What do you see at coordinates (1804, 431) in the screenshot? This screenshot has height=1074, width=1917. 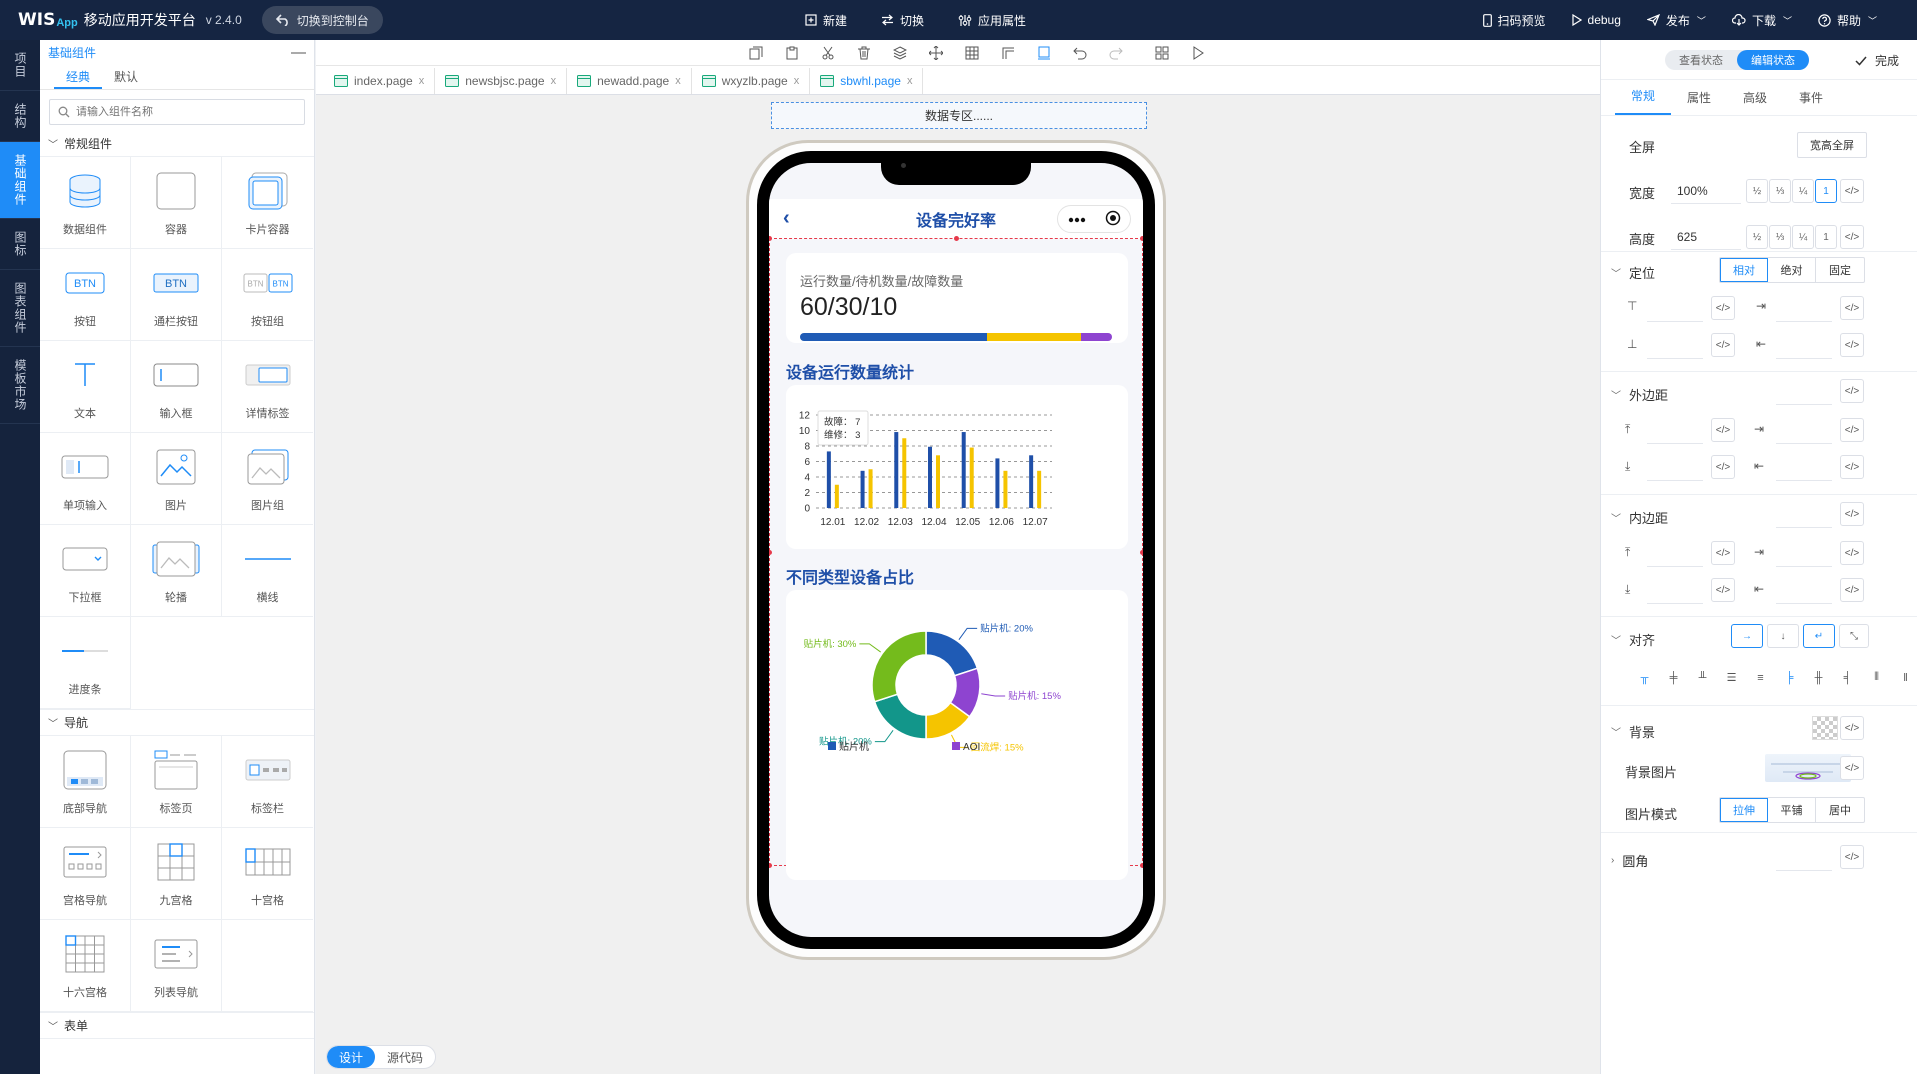 I see `margin-right-input` at bounding box center [1804, 431].